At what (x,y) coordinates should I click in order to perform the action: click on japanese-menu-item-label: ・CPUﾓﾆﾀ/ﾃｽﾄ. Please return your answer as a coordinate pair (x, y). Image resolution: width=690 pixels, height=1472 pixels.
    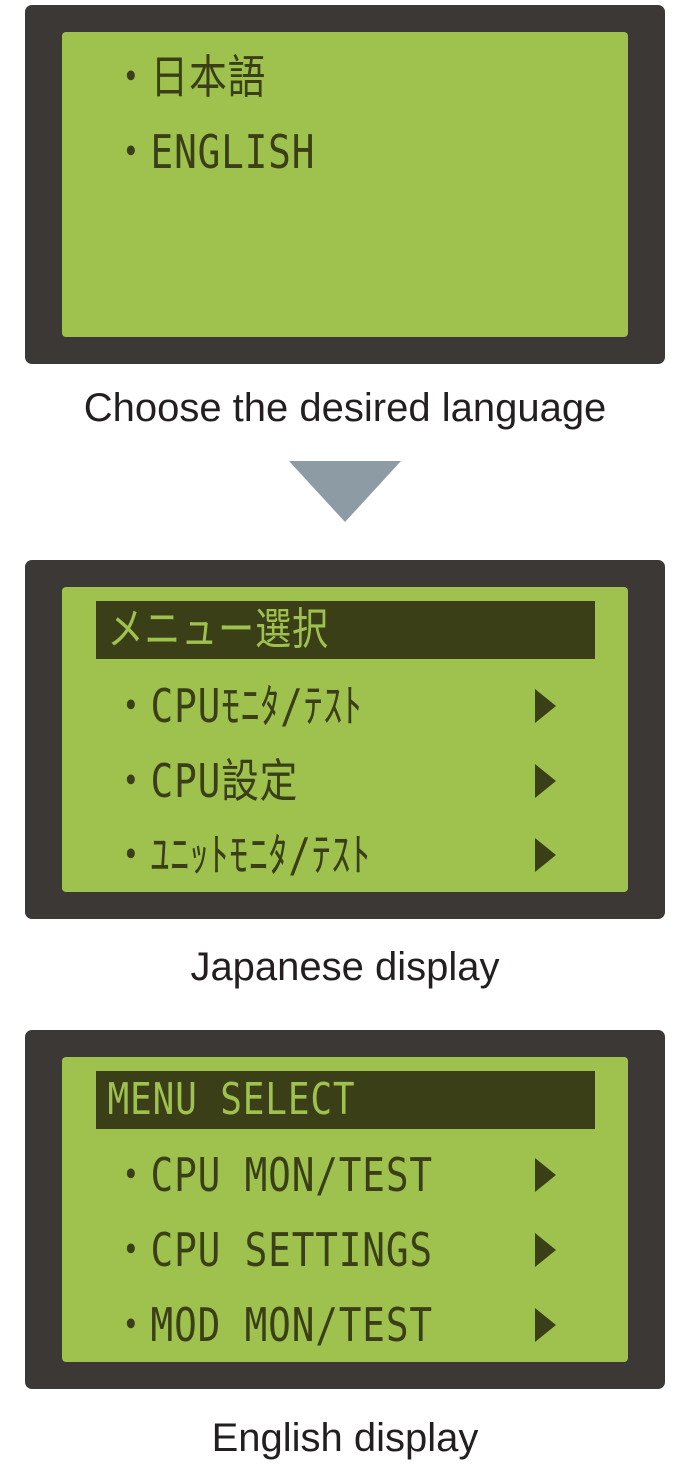
    Looking at the image, I should click on (237, 706).